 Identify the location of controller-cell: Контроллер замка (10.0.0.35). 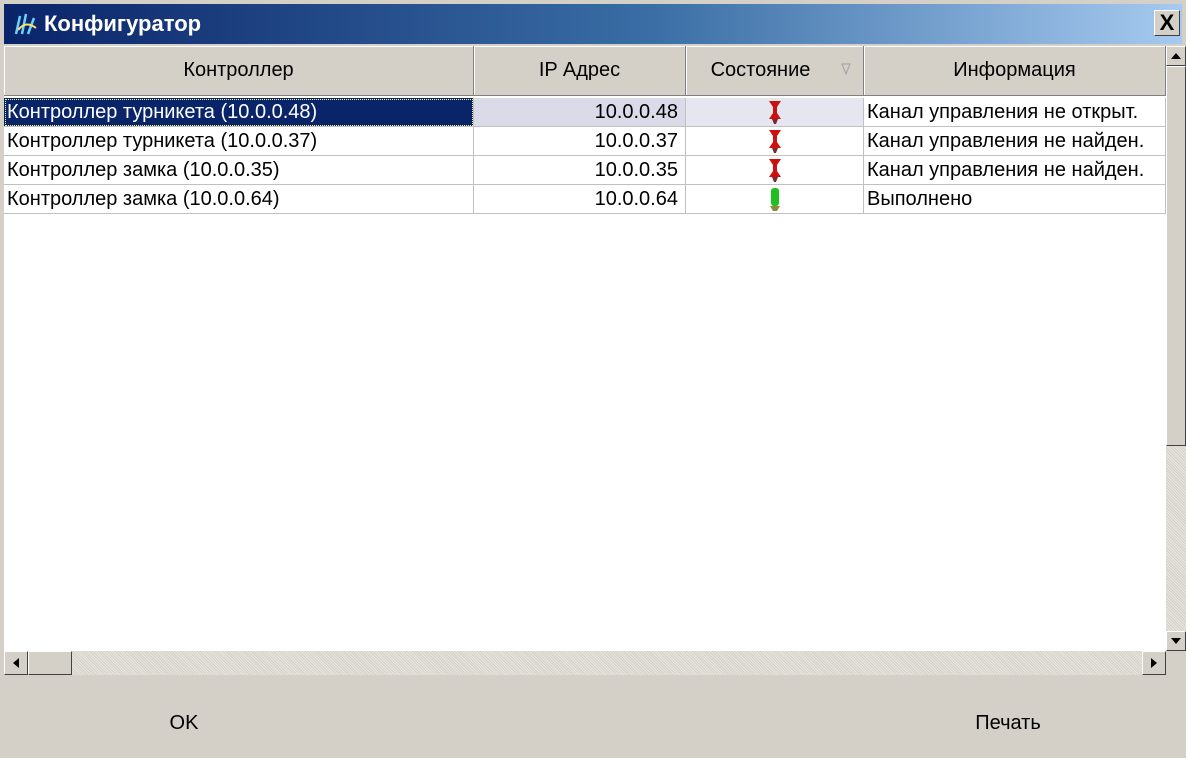
(239, 170).